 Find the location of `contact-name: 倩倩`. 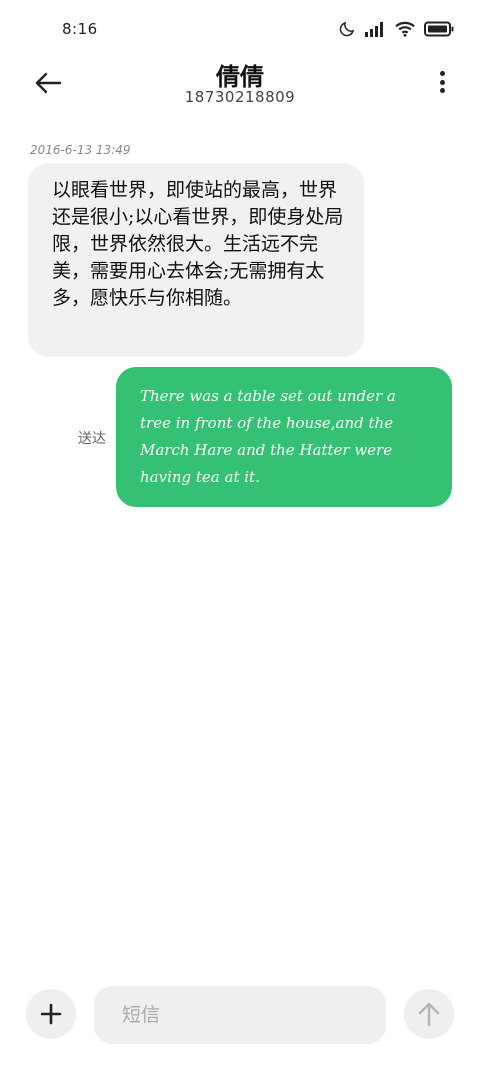

contact-name: 倩倩 is located at coordinates (240, 77).